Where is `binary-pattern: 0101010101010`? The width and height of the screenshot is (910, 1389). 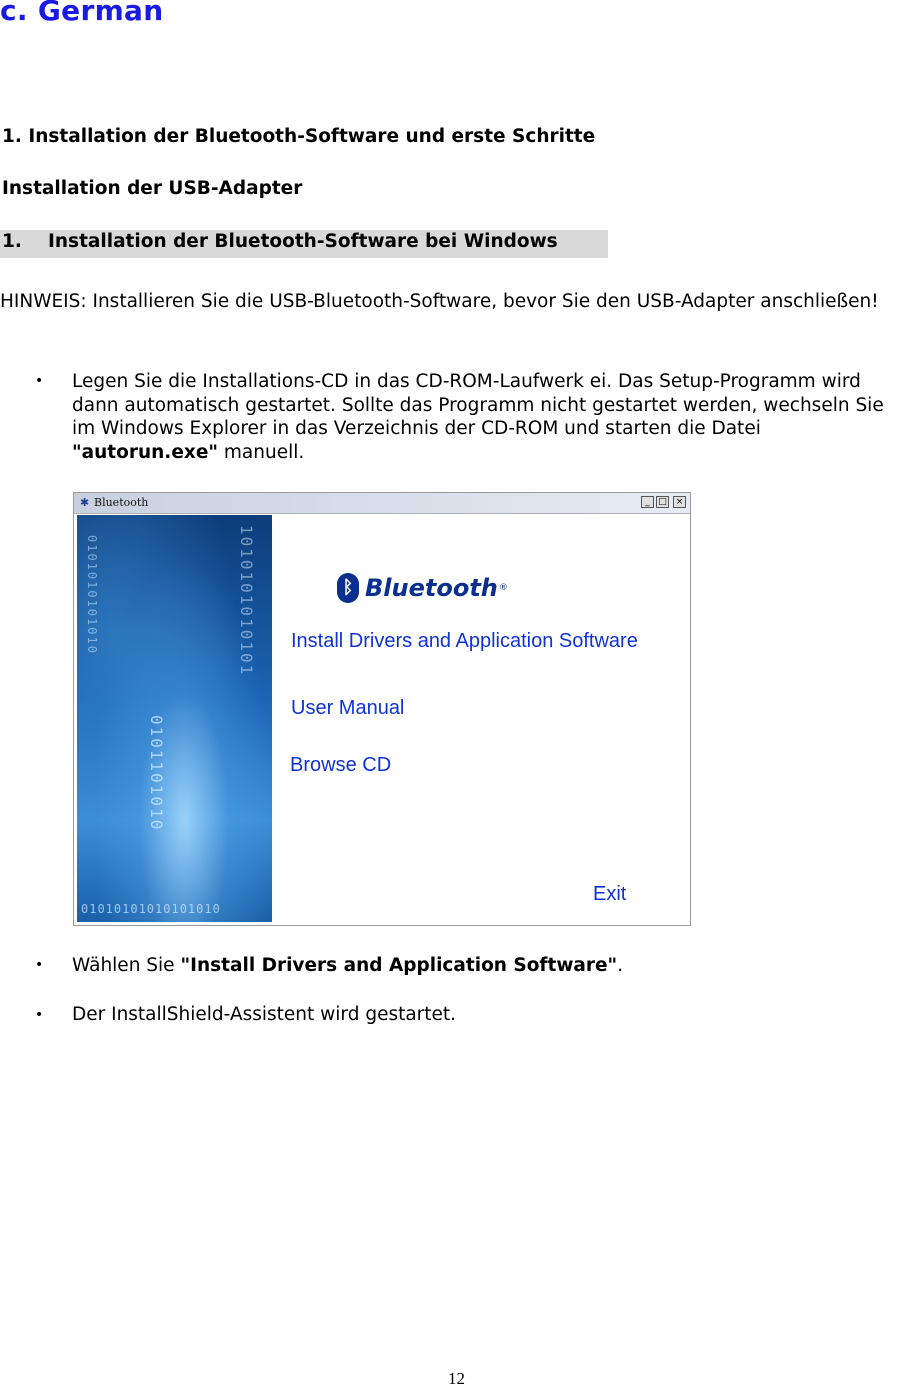 binary-pattern: 0101010101010 is located at coordinates (92, 595).